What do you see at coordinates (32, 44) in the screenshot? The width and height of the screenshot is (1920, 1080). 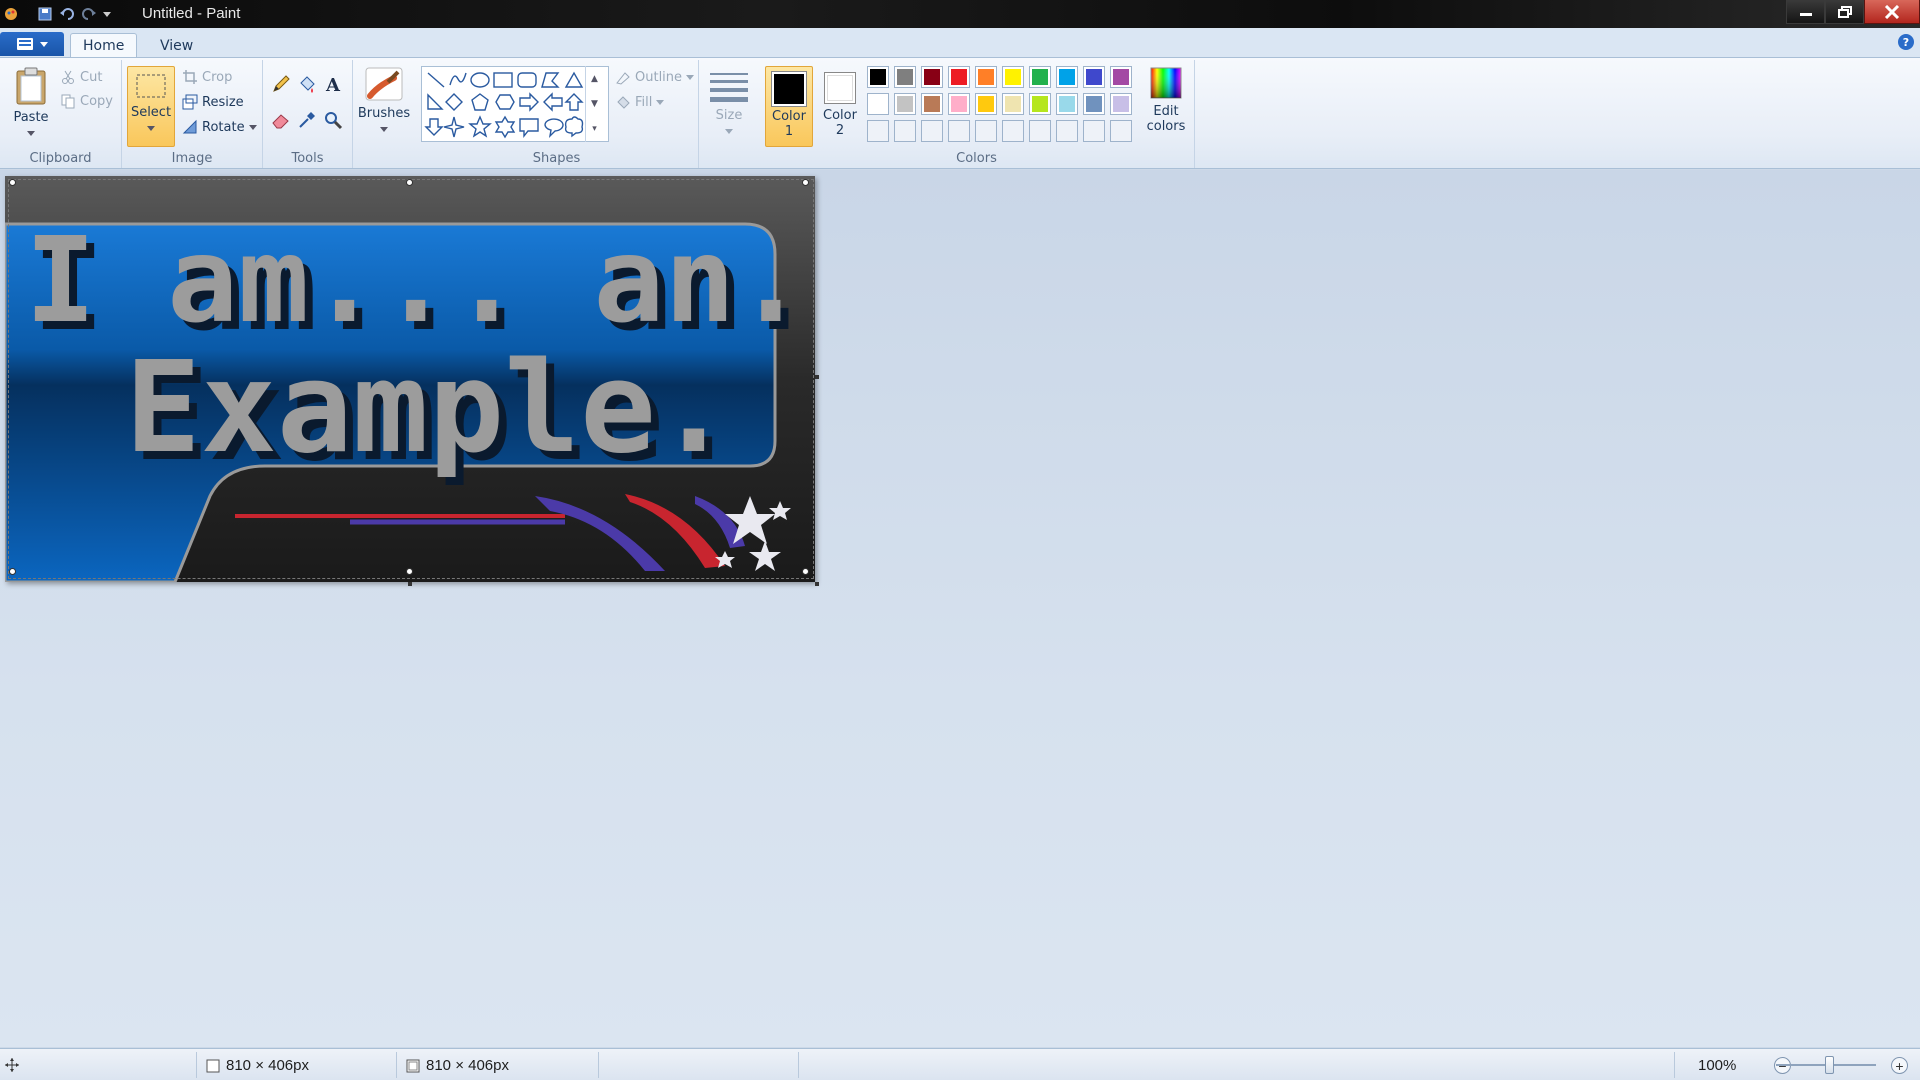 I see `paint-menu-button` at bounding box center [32, 44].